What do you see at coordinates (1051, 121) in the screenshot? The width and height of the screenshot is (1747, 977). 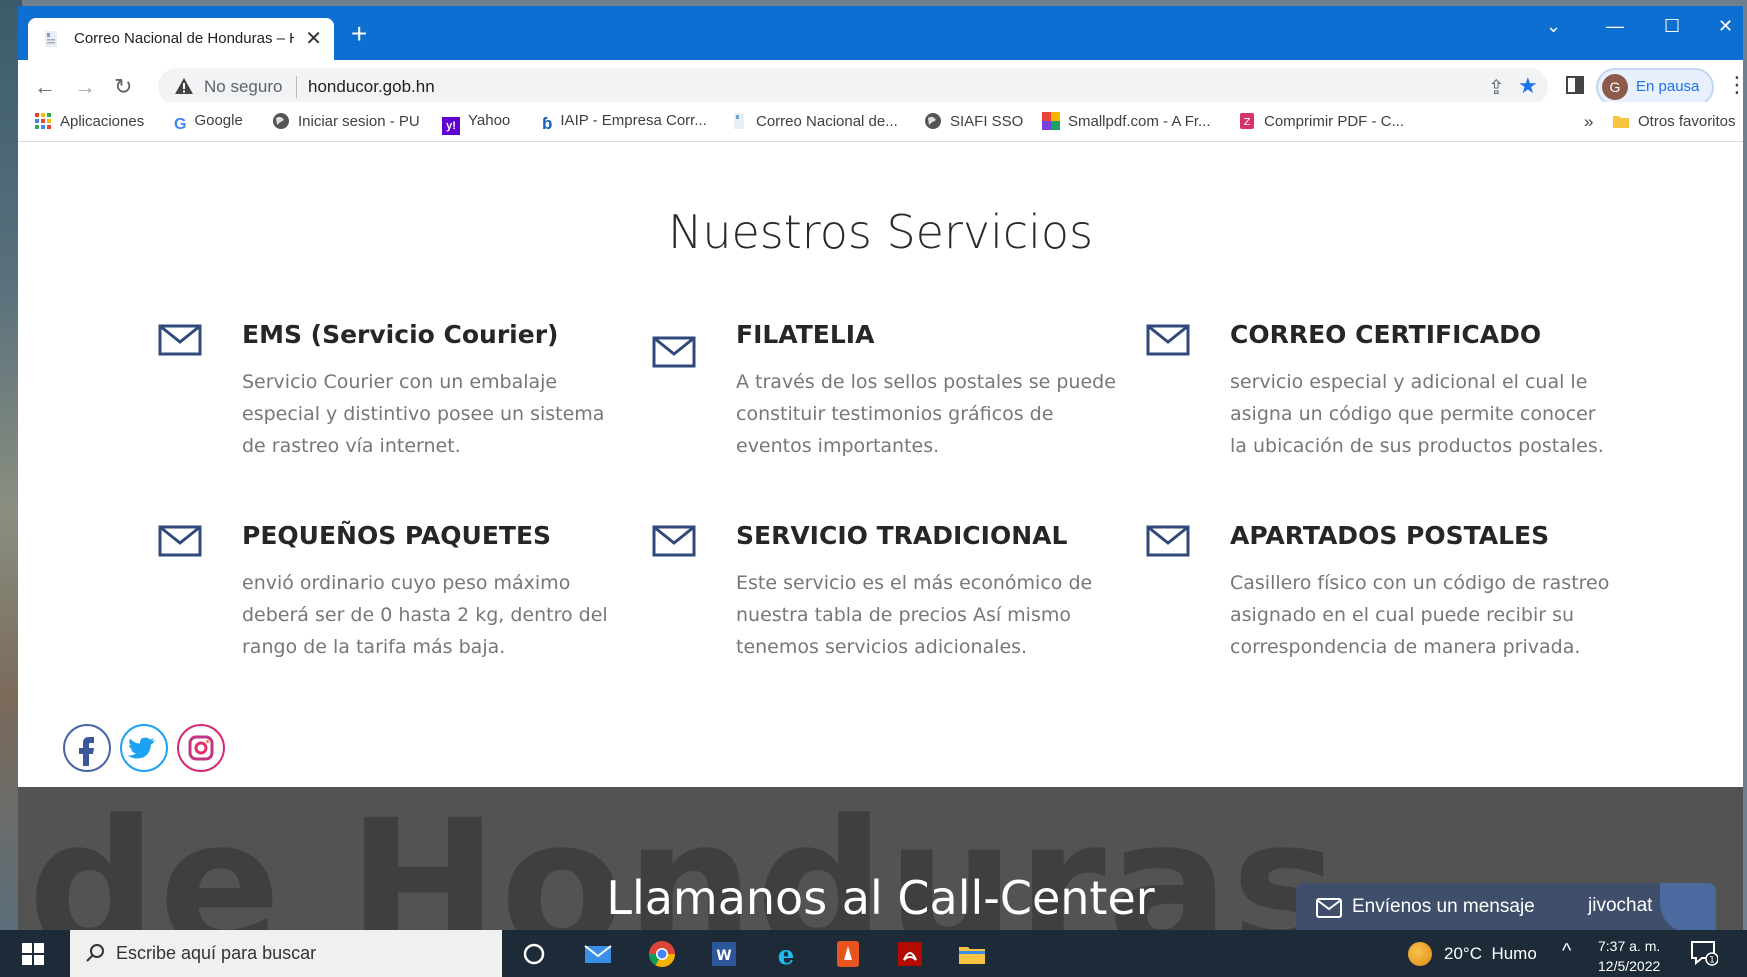 I see `smallpdf-icon` at bounding box center [1051, 121].